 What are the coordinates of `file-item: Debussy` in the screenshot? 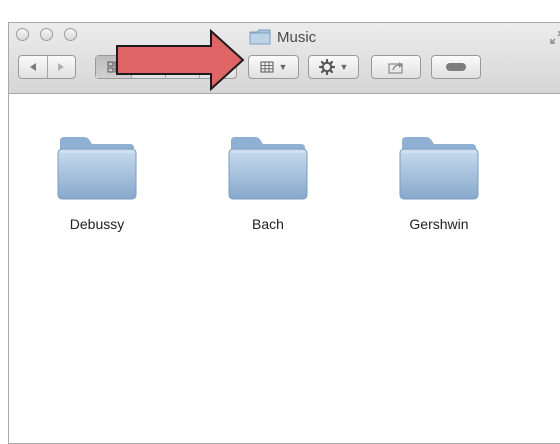 It's located at (97, 182).